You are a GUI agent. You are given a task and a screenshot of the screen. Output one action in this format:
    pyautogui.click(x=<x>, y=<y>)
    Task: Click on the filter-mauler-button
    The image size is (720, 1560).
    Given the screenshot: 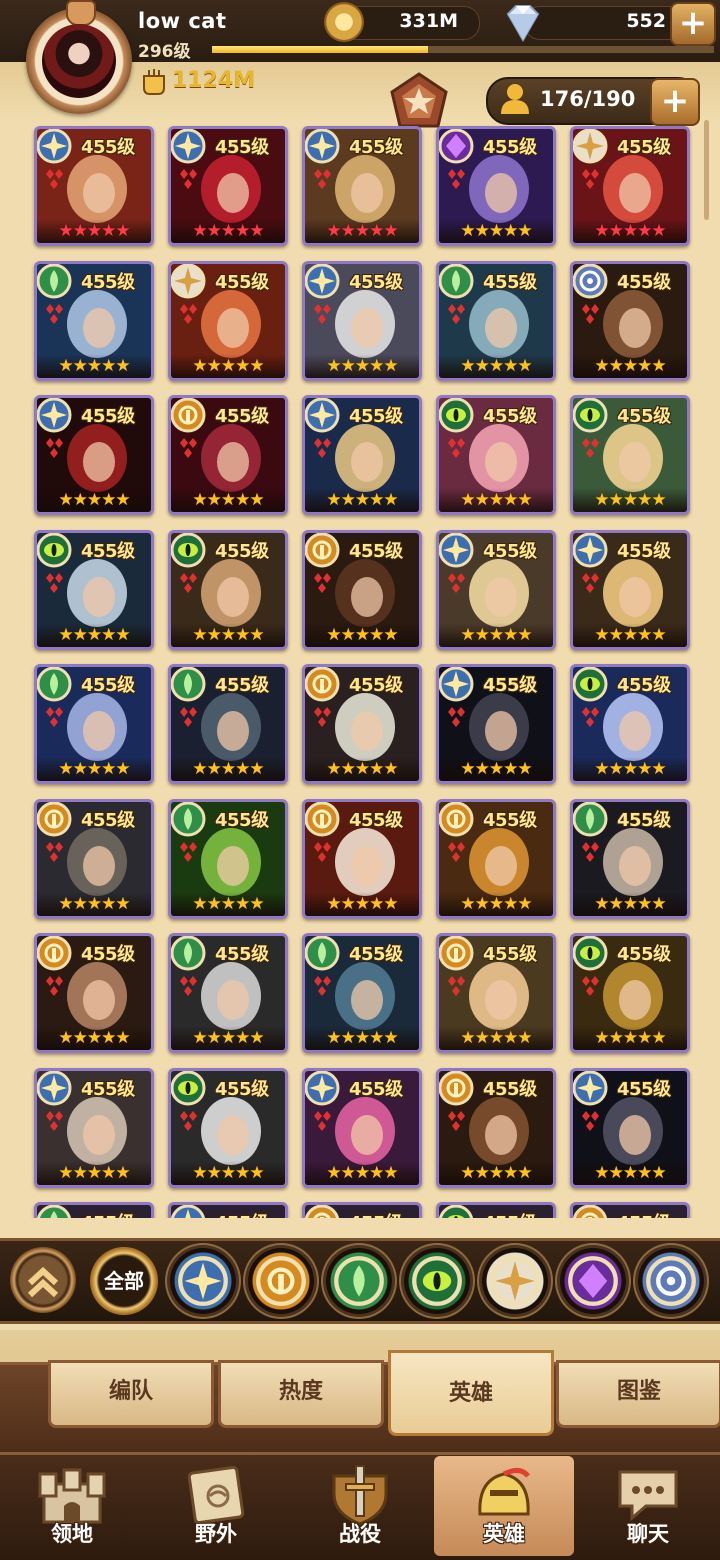 What is the action you would take?
    pyautogui.click(x=281, y=1281)
    